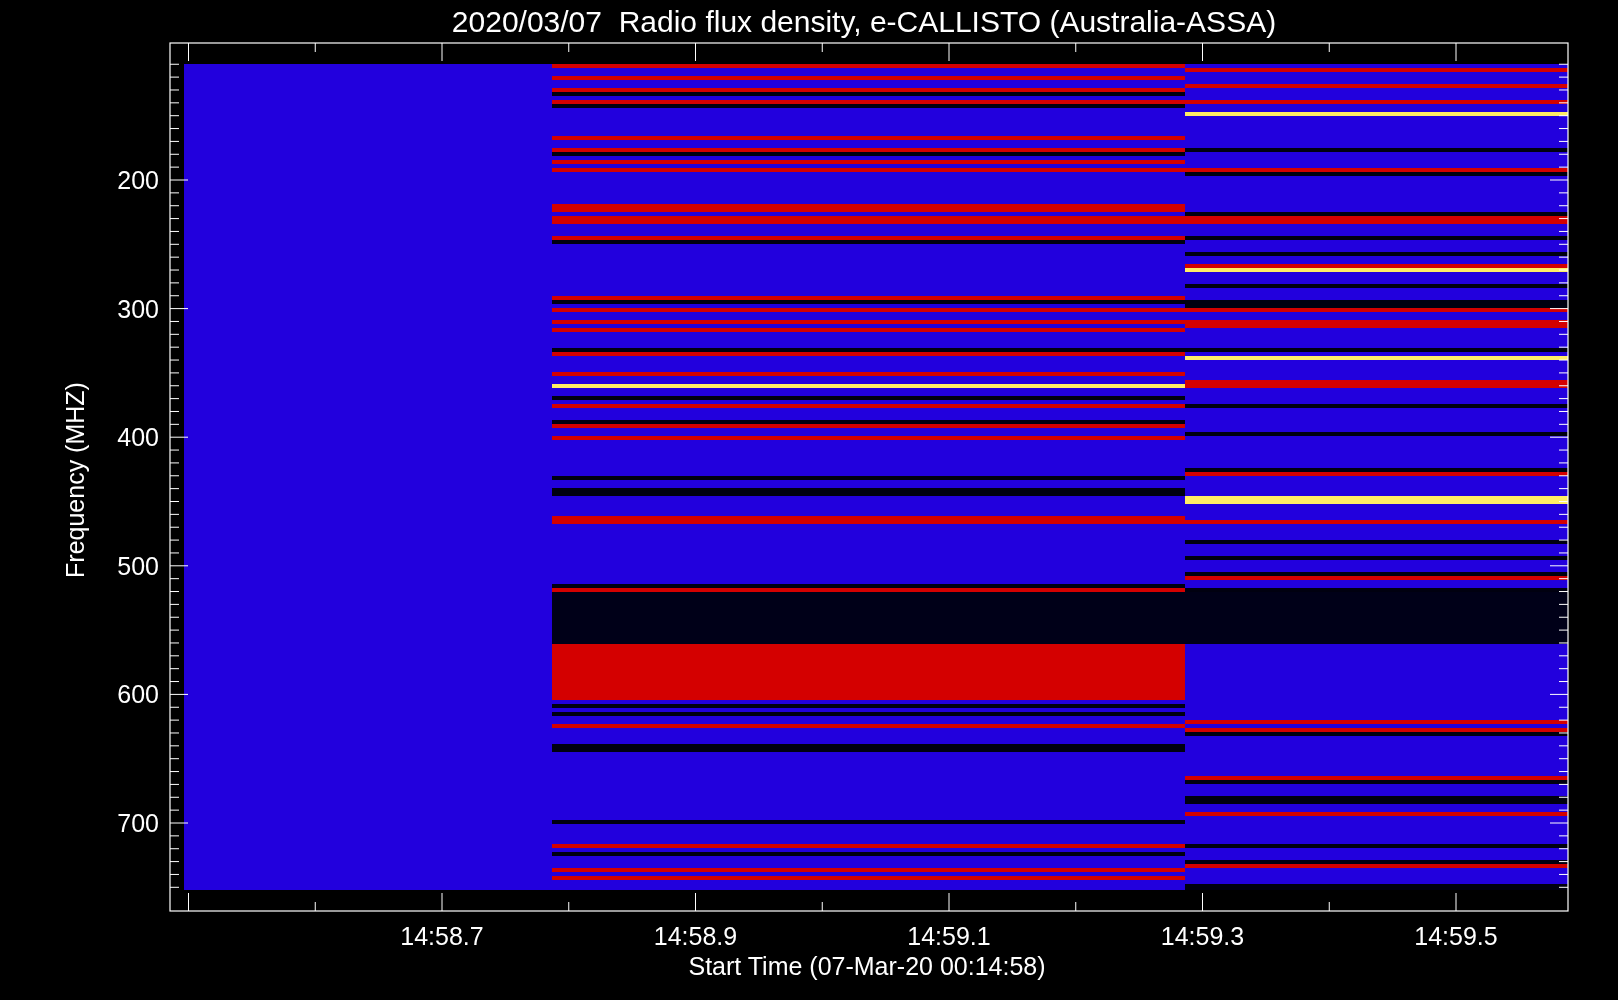 The image size is (1618, 1000). What do you see at coordinates (949, 936) in the screenshot?
I see `tick-label: 14:59.1` at bounding box center [949, 936].